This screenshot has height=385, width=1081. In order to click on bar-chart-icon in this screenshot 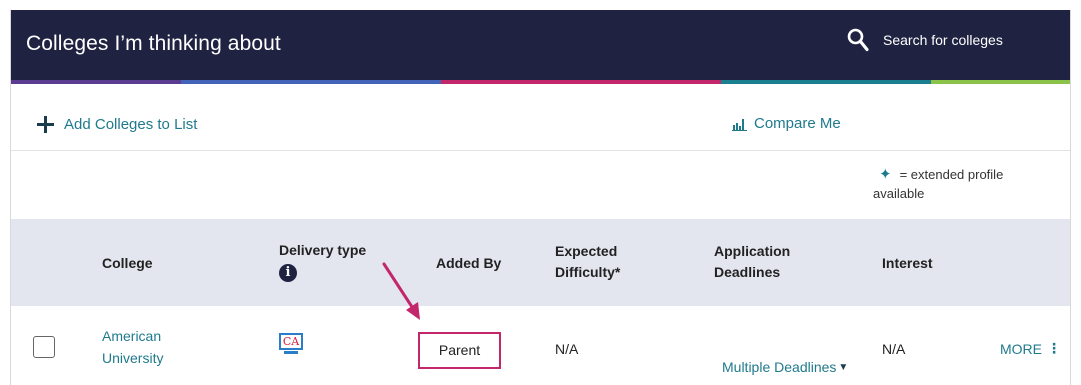, I will do `click(739, 124)`.